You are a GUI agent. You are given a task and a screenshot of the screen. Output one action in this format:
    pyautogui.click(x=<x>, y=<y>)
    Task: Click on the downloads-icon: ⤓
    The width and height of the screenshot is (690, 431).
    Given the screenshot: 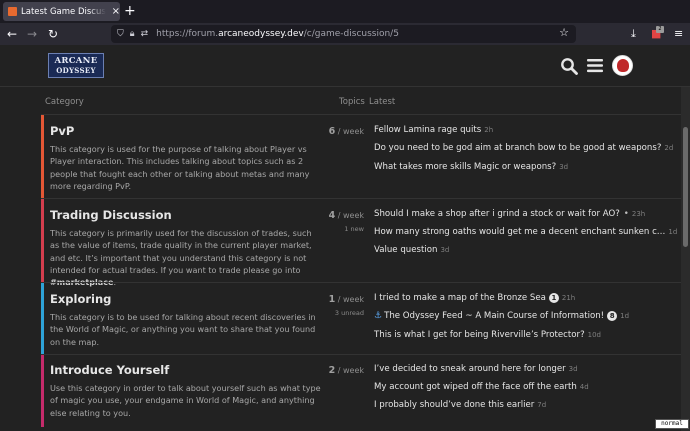 What is the action you would take?
    pyautogui.click(x=633, y=34)
    